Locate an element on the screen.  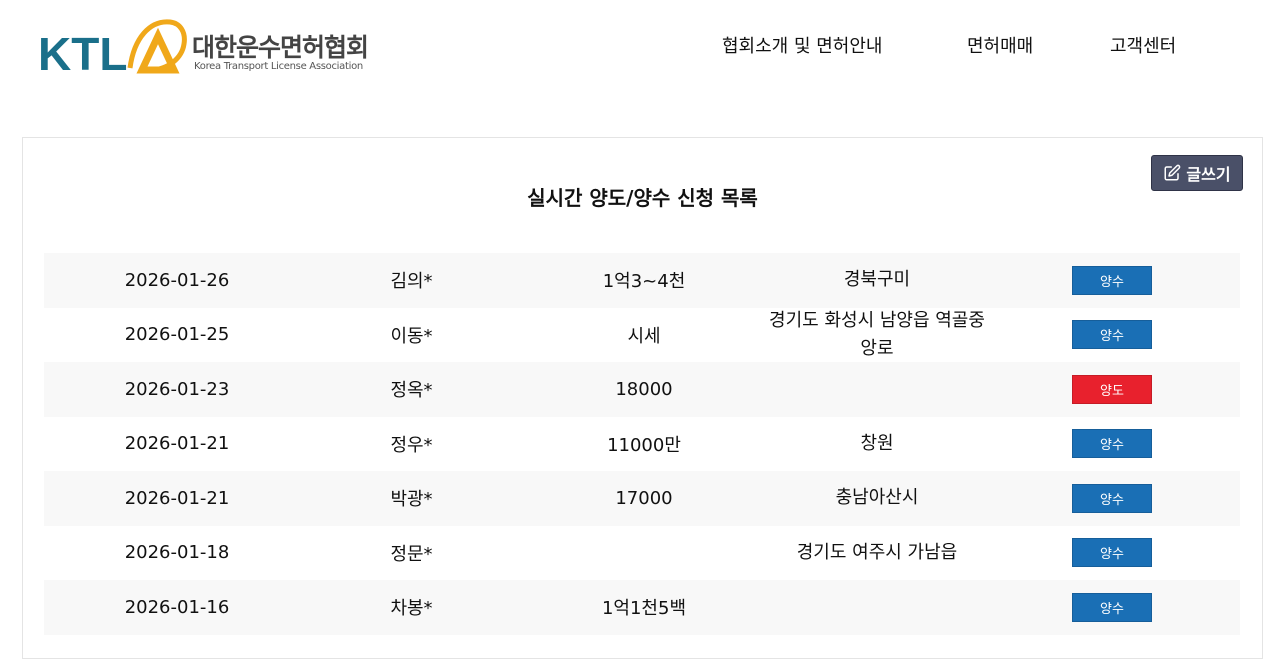
list-item-date: 2026-01-16 is located at coordinates (177, 607).